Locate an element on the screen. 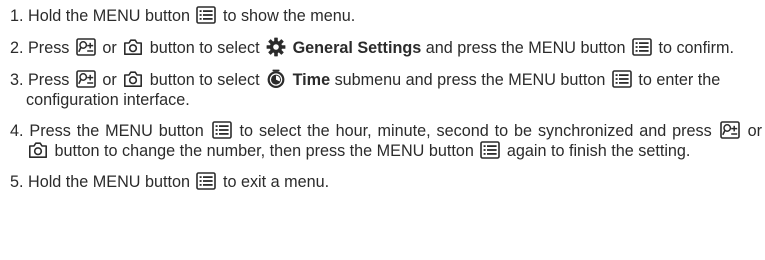 The image size is (765, 260). general-settings-label: General Settings is located at coordinates (357, 48).